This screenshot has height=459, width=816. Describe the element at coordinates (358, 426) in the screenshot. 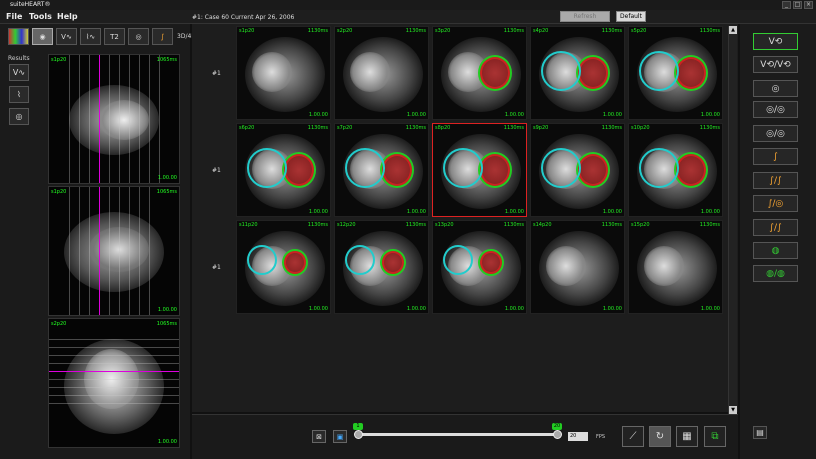

I see `slider-start-value: 1` at that location.